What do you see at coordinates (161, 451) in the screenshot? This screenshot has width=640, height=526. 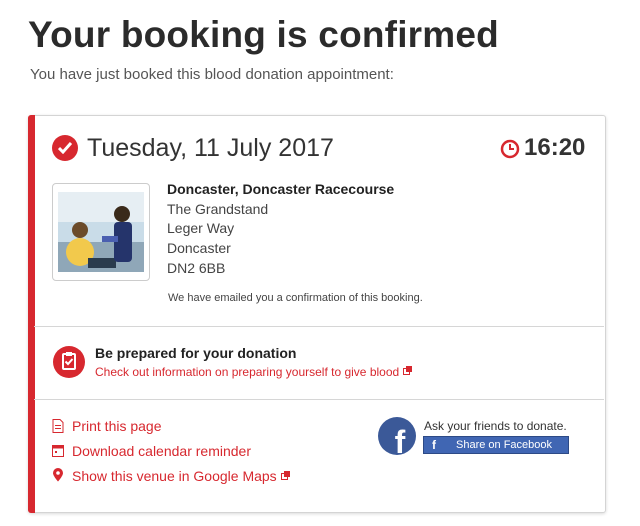 I see `calendar-reminder-link: Download calendar reminder` at bounding box center [161, 451].